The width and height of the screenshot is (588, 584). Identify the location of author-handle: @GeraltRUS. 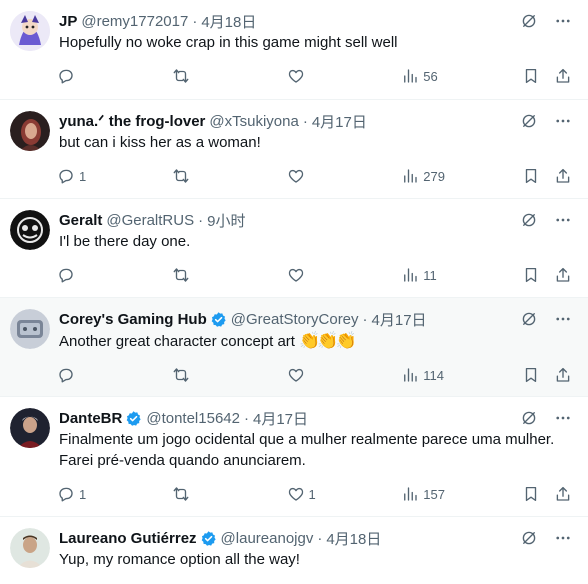
(150, 220).